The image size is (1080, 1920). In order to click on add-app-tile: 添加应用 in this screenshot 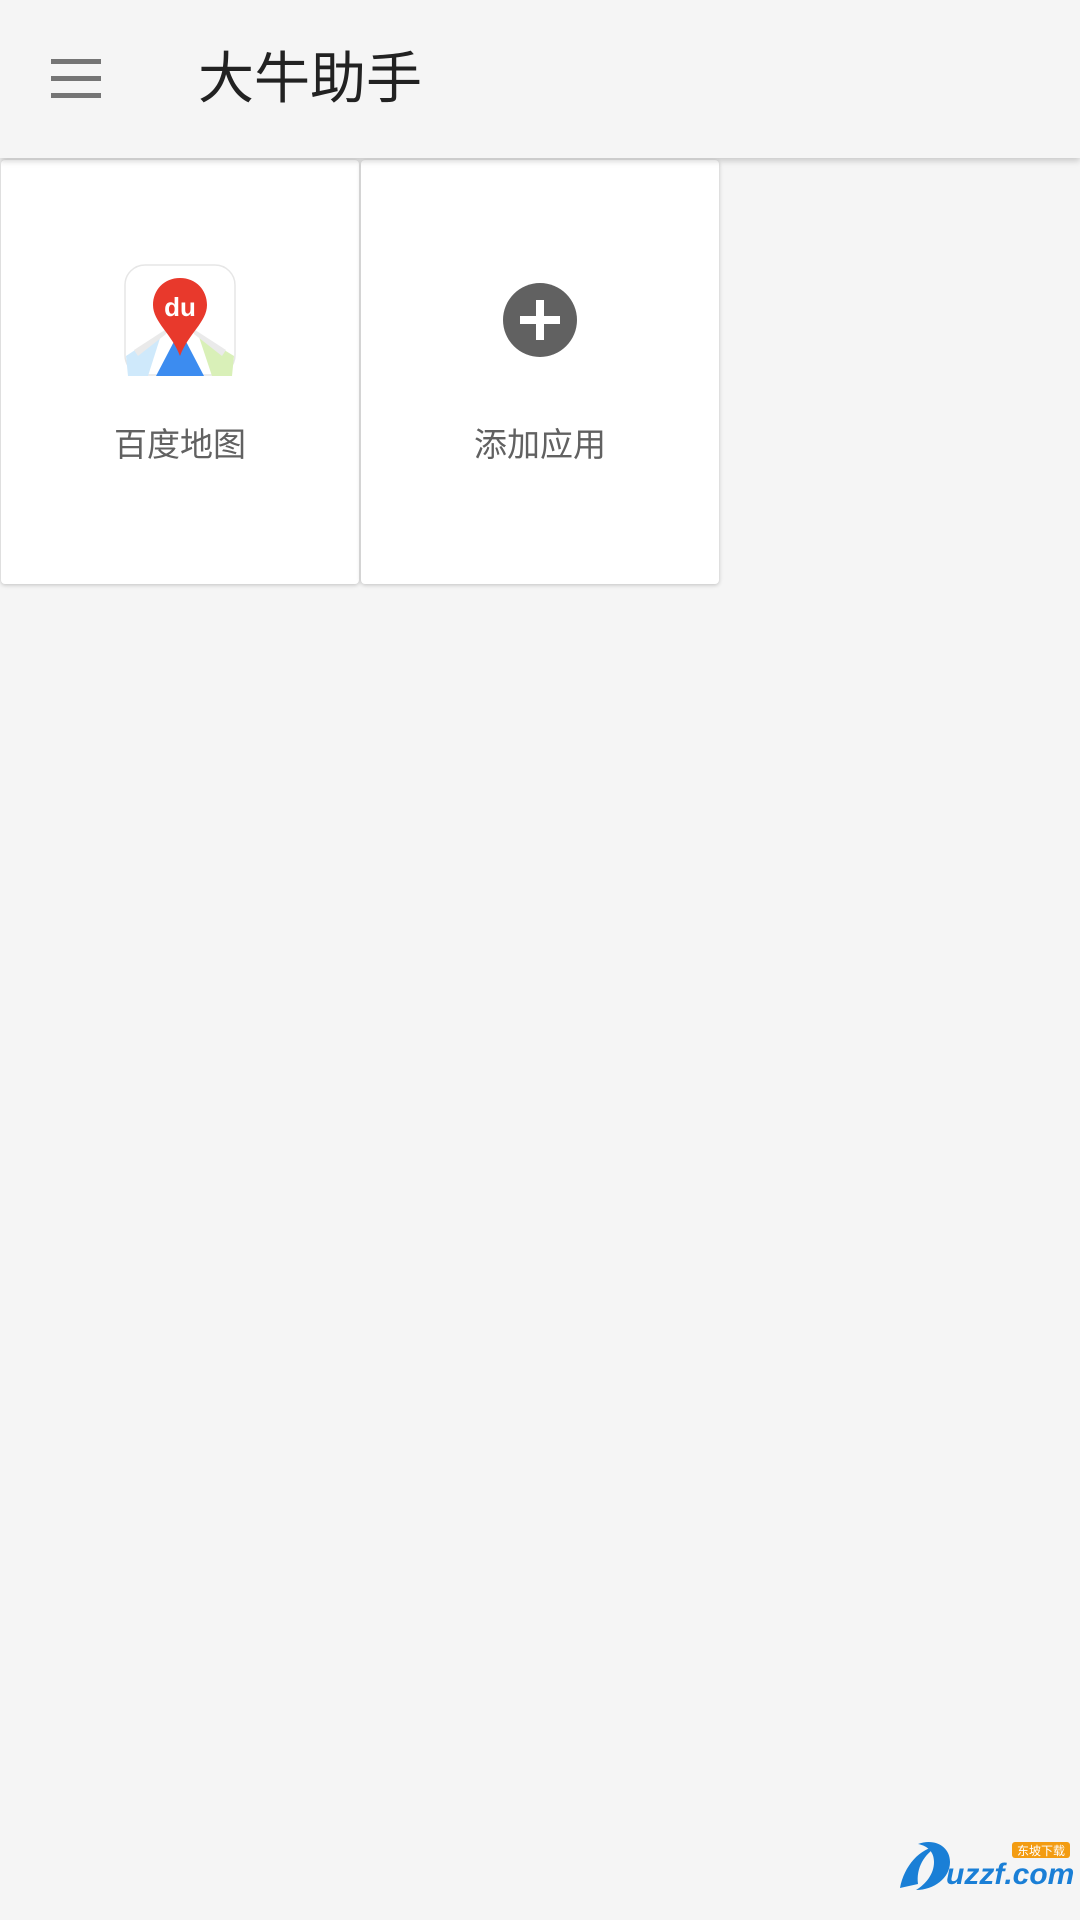, I will do `click(540, 372)`.